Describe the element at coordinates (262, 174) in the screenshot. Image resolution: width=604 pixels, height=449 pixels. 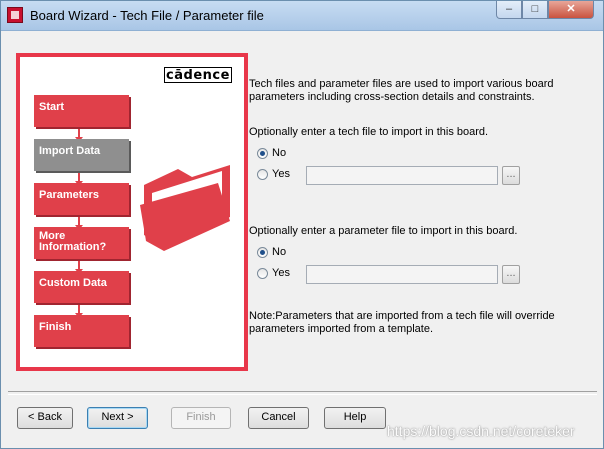
I see `techfile-yes-radio` at that location.